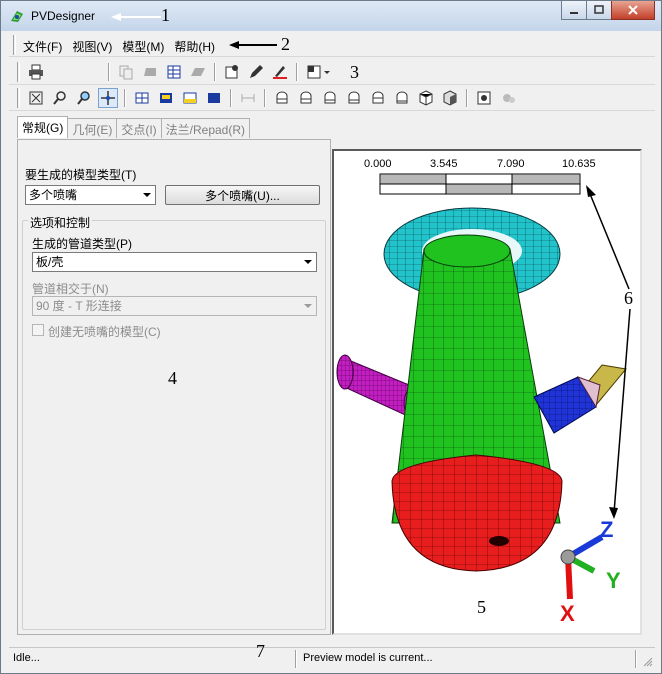 The width and height of the screenshot is (662, 674). I want to click on zoom-dynamic-button, so click(84, 98).